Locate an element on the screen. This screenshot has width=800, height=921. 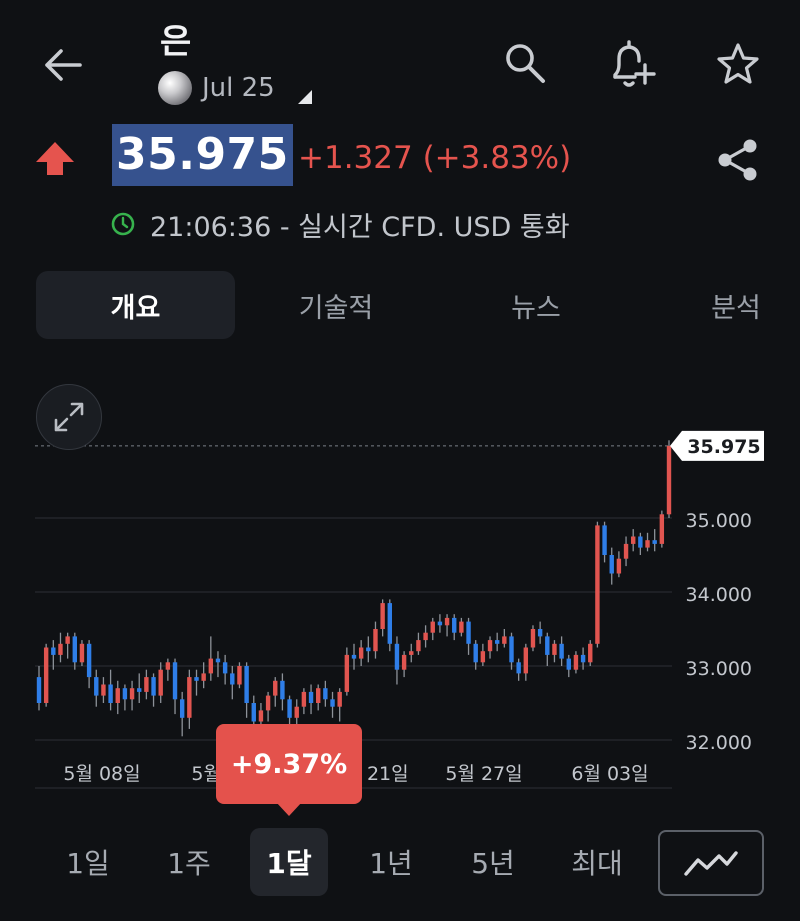
y-tick-label: 33.000 is located at coordinates (719, 669).